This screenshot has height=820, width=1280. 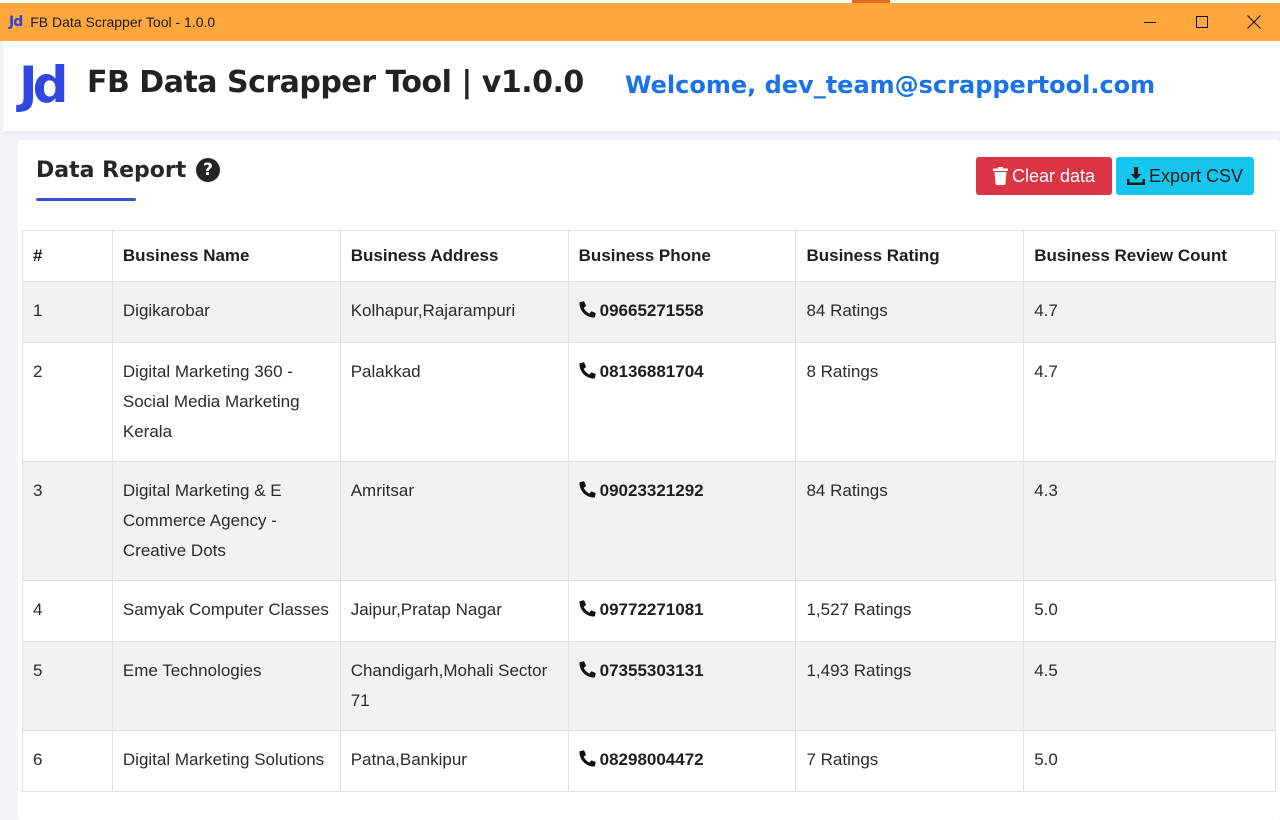 What do you see at coordinates (910, 686) in the screenshot?
I see `cell-business-rating: 1,493 Ratings` at bounding box center [910, 686].